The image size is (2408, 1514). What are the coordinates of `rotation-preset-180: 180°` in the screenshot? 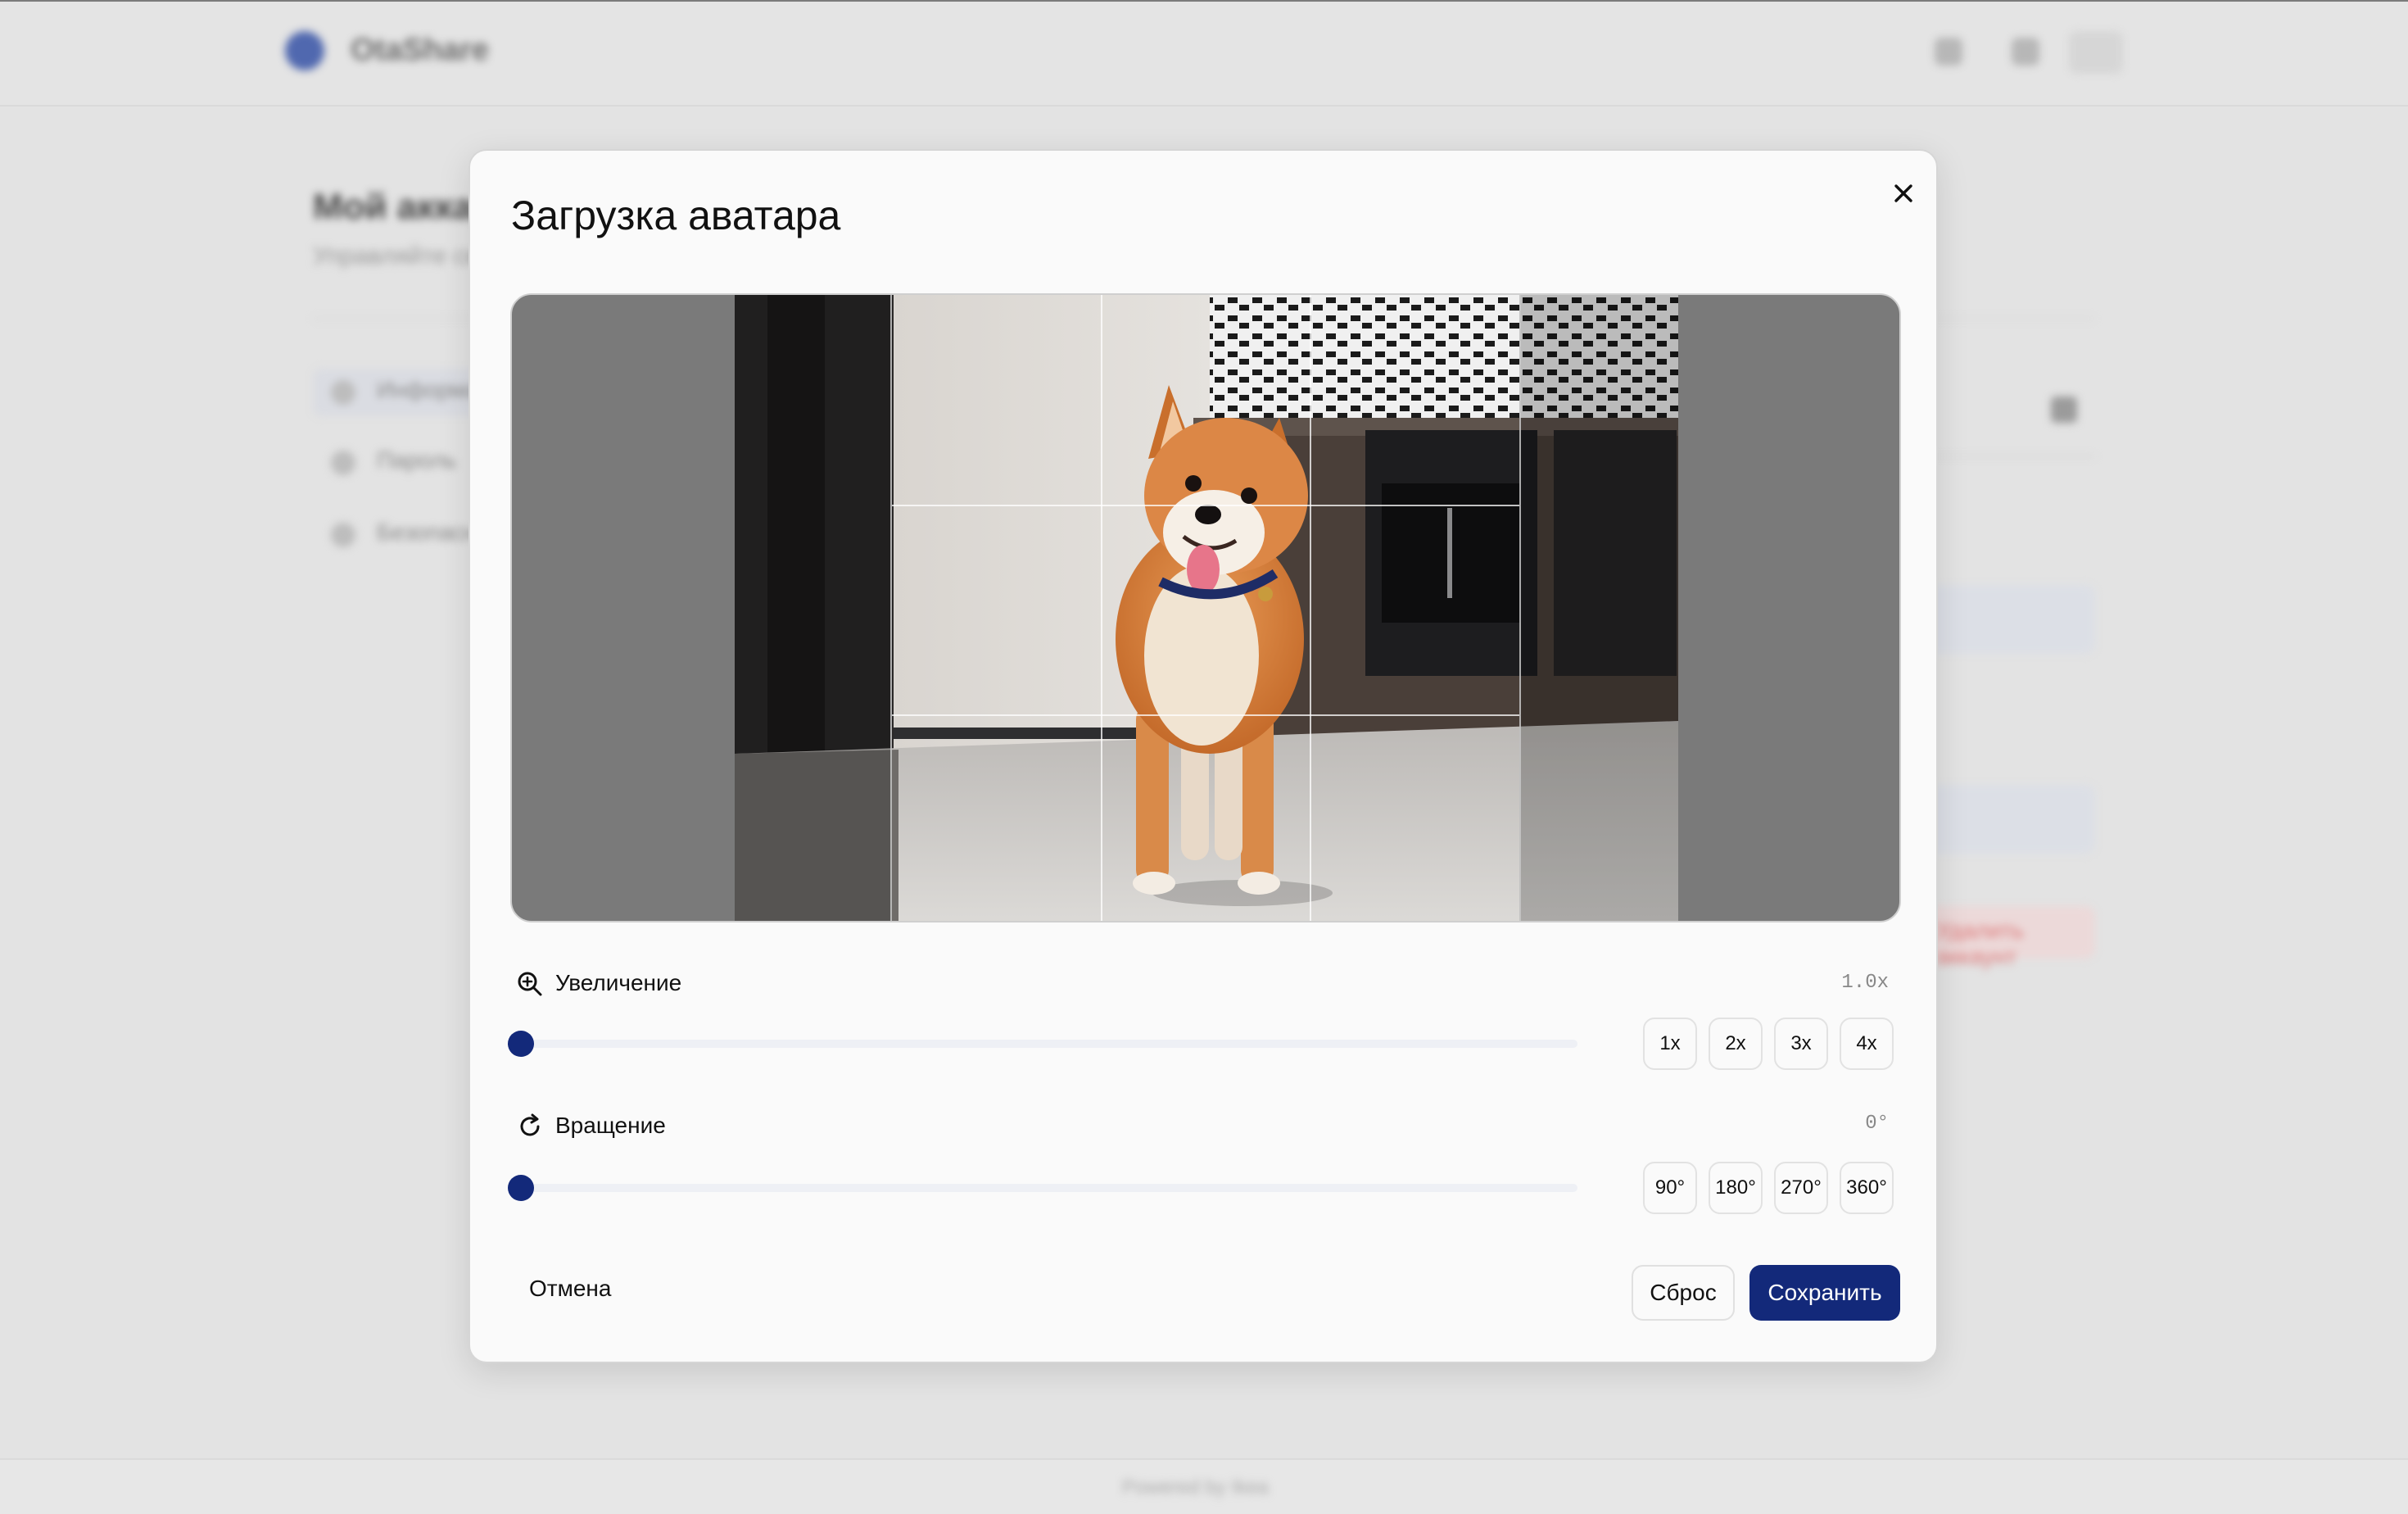 It's located at (1736, 1188).